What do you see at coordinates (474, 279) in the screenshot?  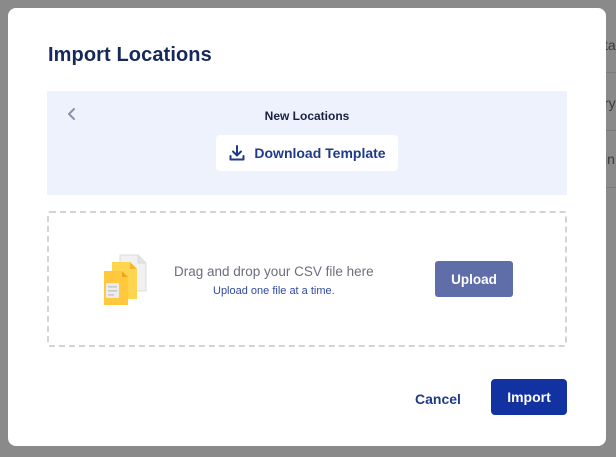 I see `upload-button: Upload` at bounding box center [474, 279].